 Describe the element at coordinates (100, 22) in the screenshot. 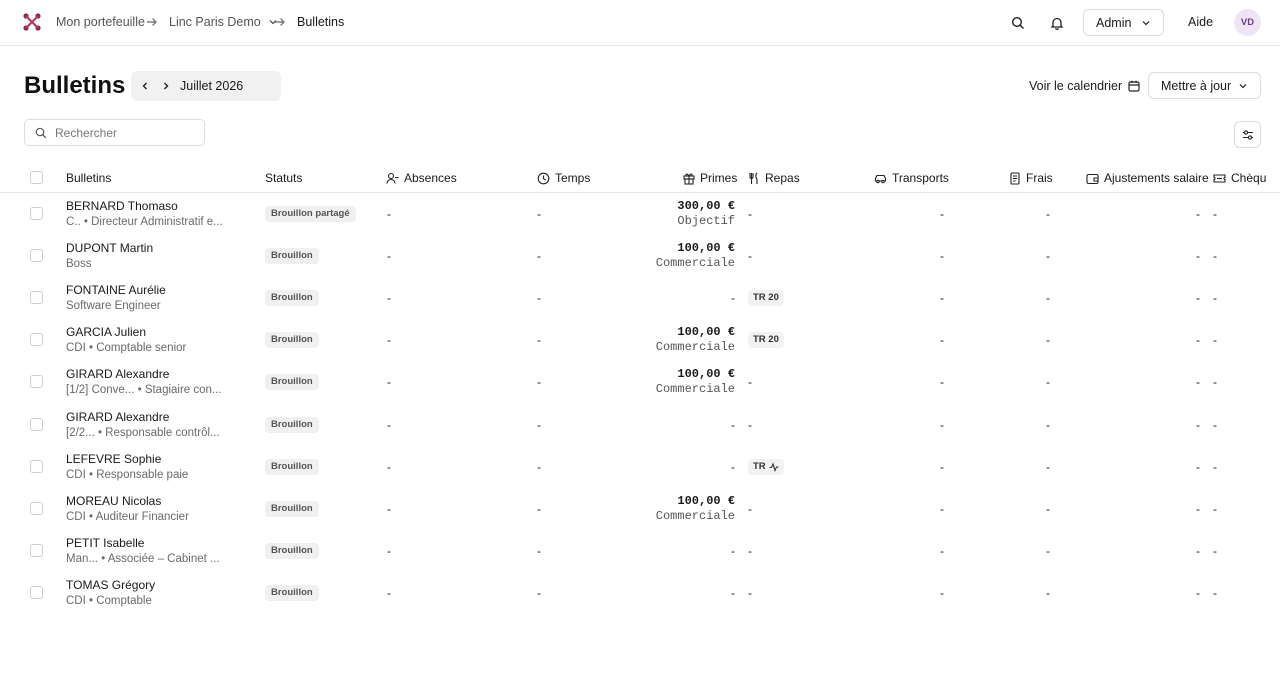

I see `breadcrumb-portfolio: Mon portefeuille` at that location.